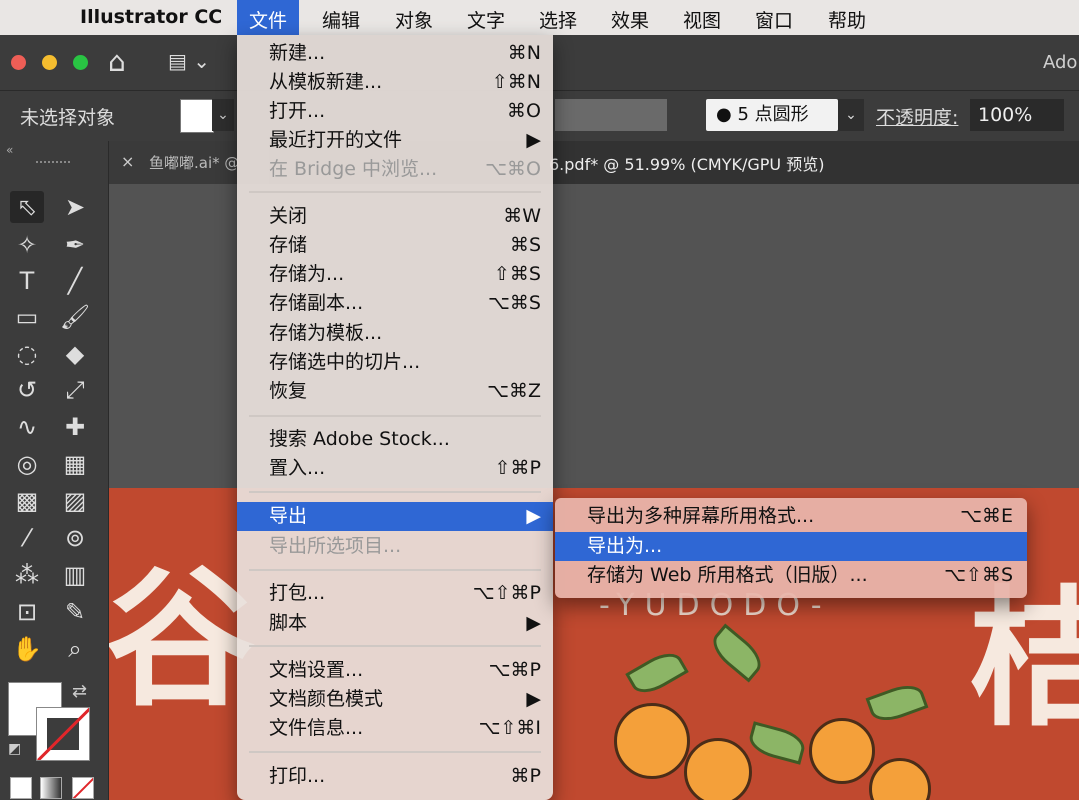 The height and width of the screenshot is (800, 1079). Describe the element at coordinates (414, 20) in the screenshot. I see `menu-object: 对象` at that location.